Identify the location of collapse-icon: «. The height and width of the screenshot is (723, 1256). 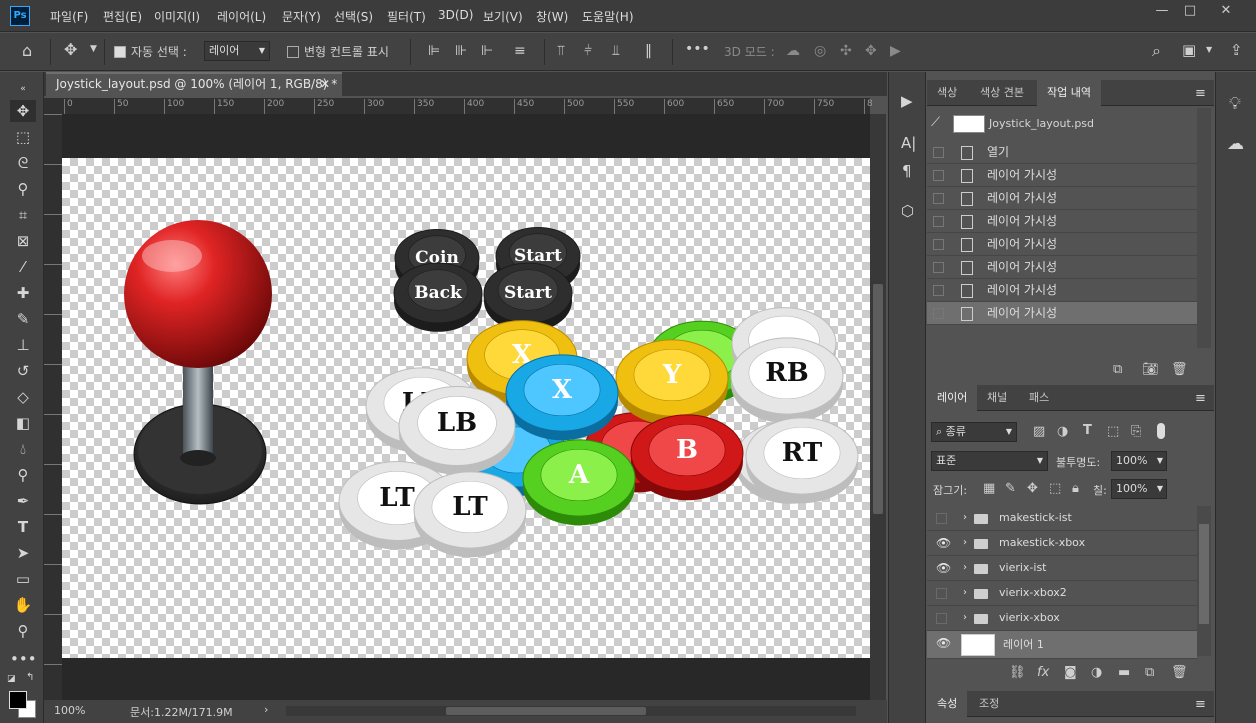
(23, 89).